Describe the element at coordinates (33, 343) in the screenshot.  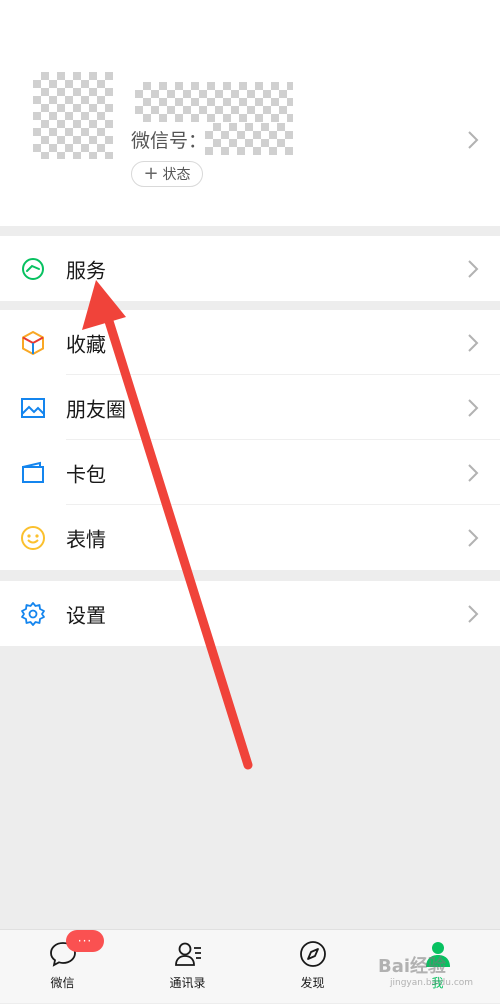
I see `favorites-cube-icon` at that location.